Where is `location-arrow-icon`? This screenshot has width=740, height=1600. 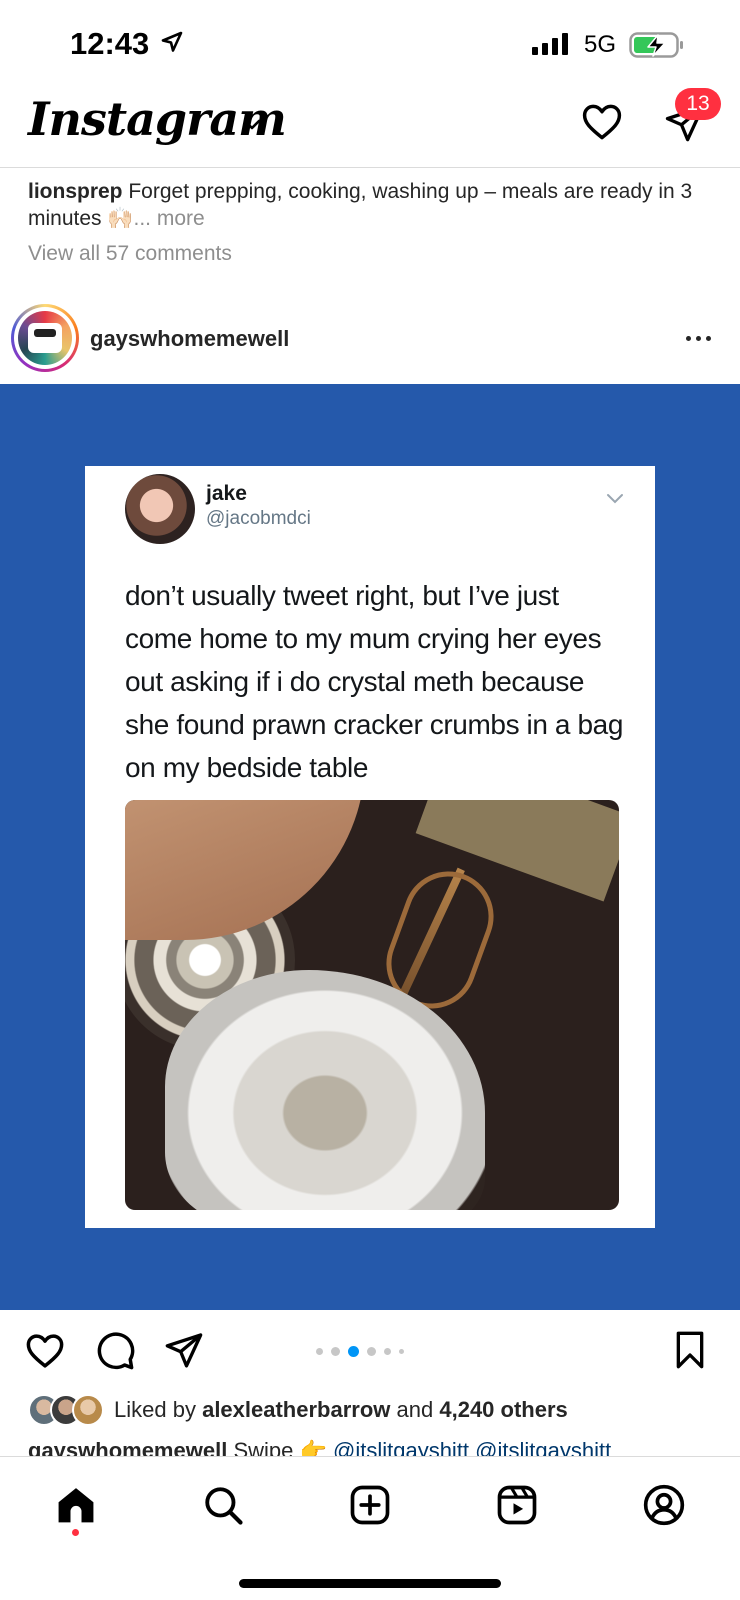 location-arrow-icon is located at coordinates (172, 41).